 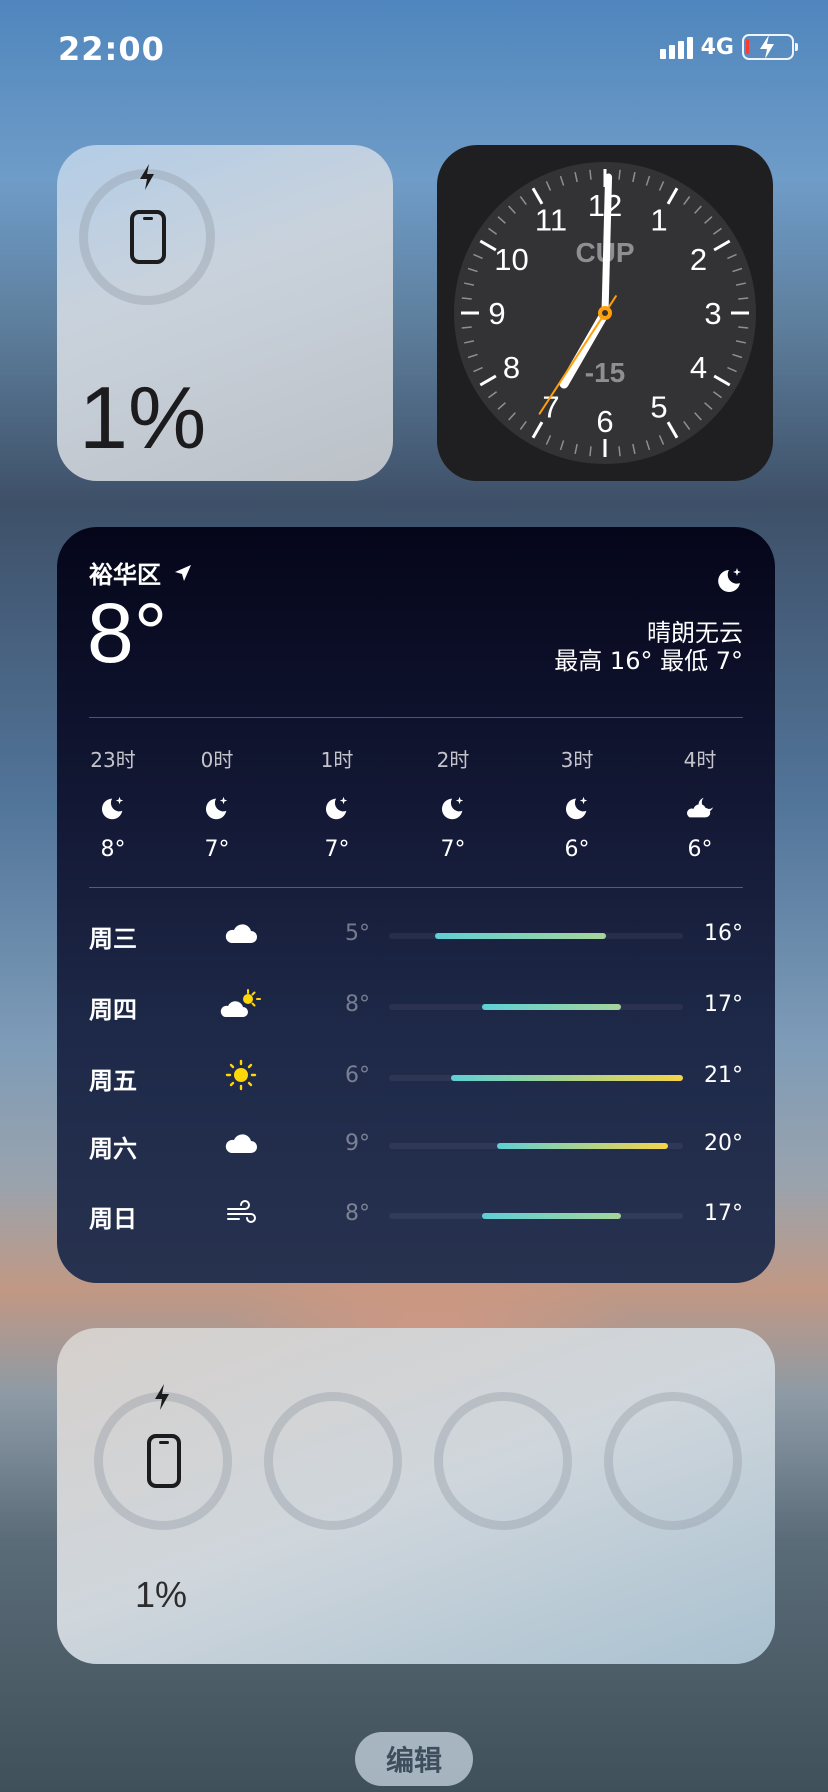 What do you see at coordinates (113, 1081) in the screenshot?
I see `day-name: 周五` at bounding box center [113, 1081].